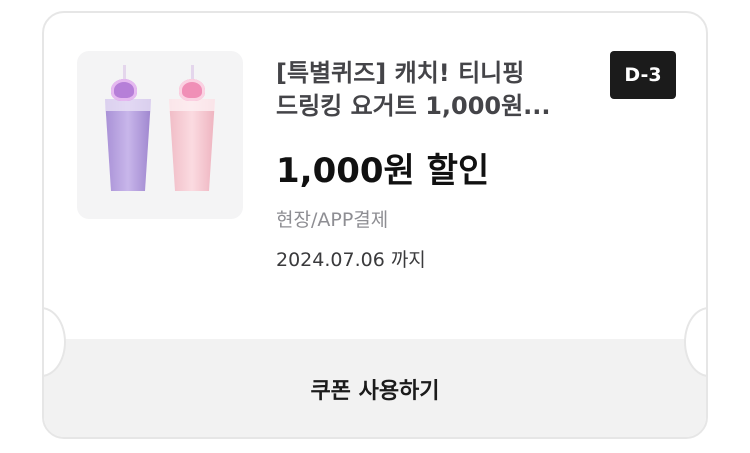  What do you see at coordinates (643, 75) in the screenshot?
I see `dday-badge: D-3` at bounding box center [643, 75].